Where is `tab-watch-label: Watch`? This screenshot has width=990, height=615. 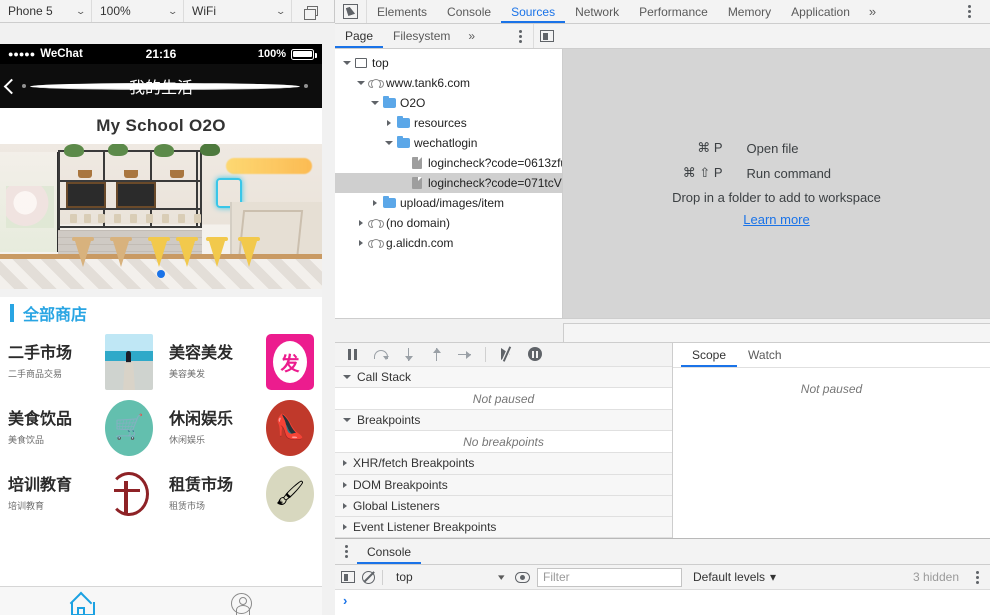 tab-watch-label: Watch is located at coordinates (765, 355).